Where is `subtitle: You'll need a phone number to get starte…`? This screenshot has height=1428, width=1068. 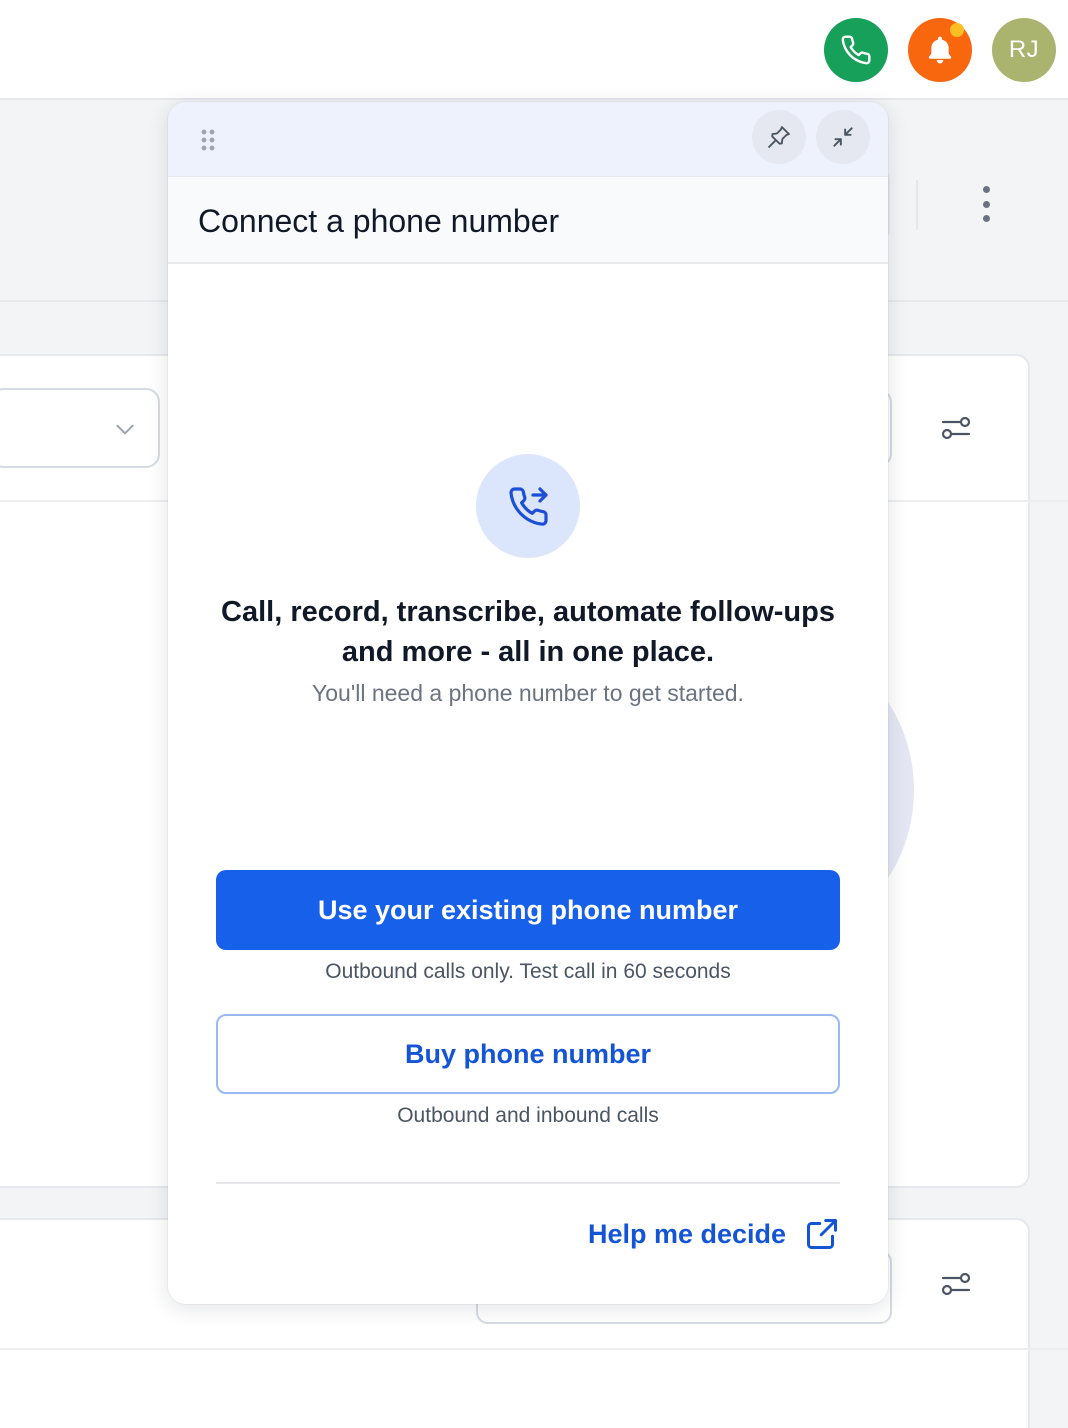
subtitle: You'll need a phone number to get starte… is located at coordinates (528, 693).